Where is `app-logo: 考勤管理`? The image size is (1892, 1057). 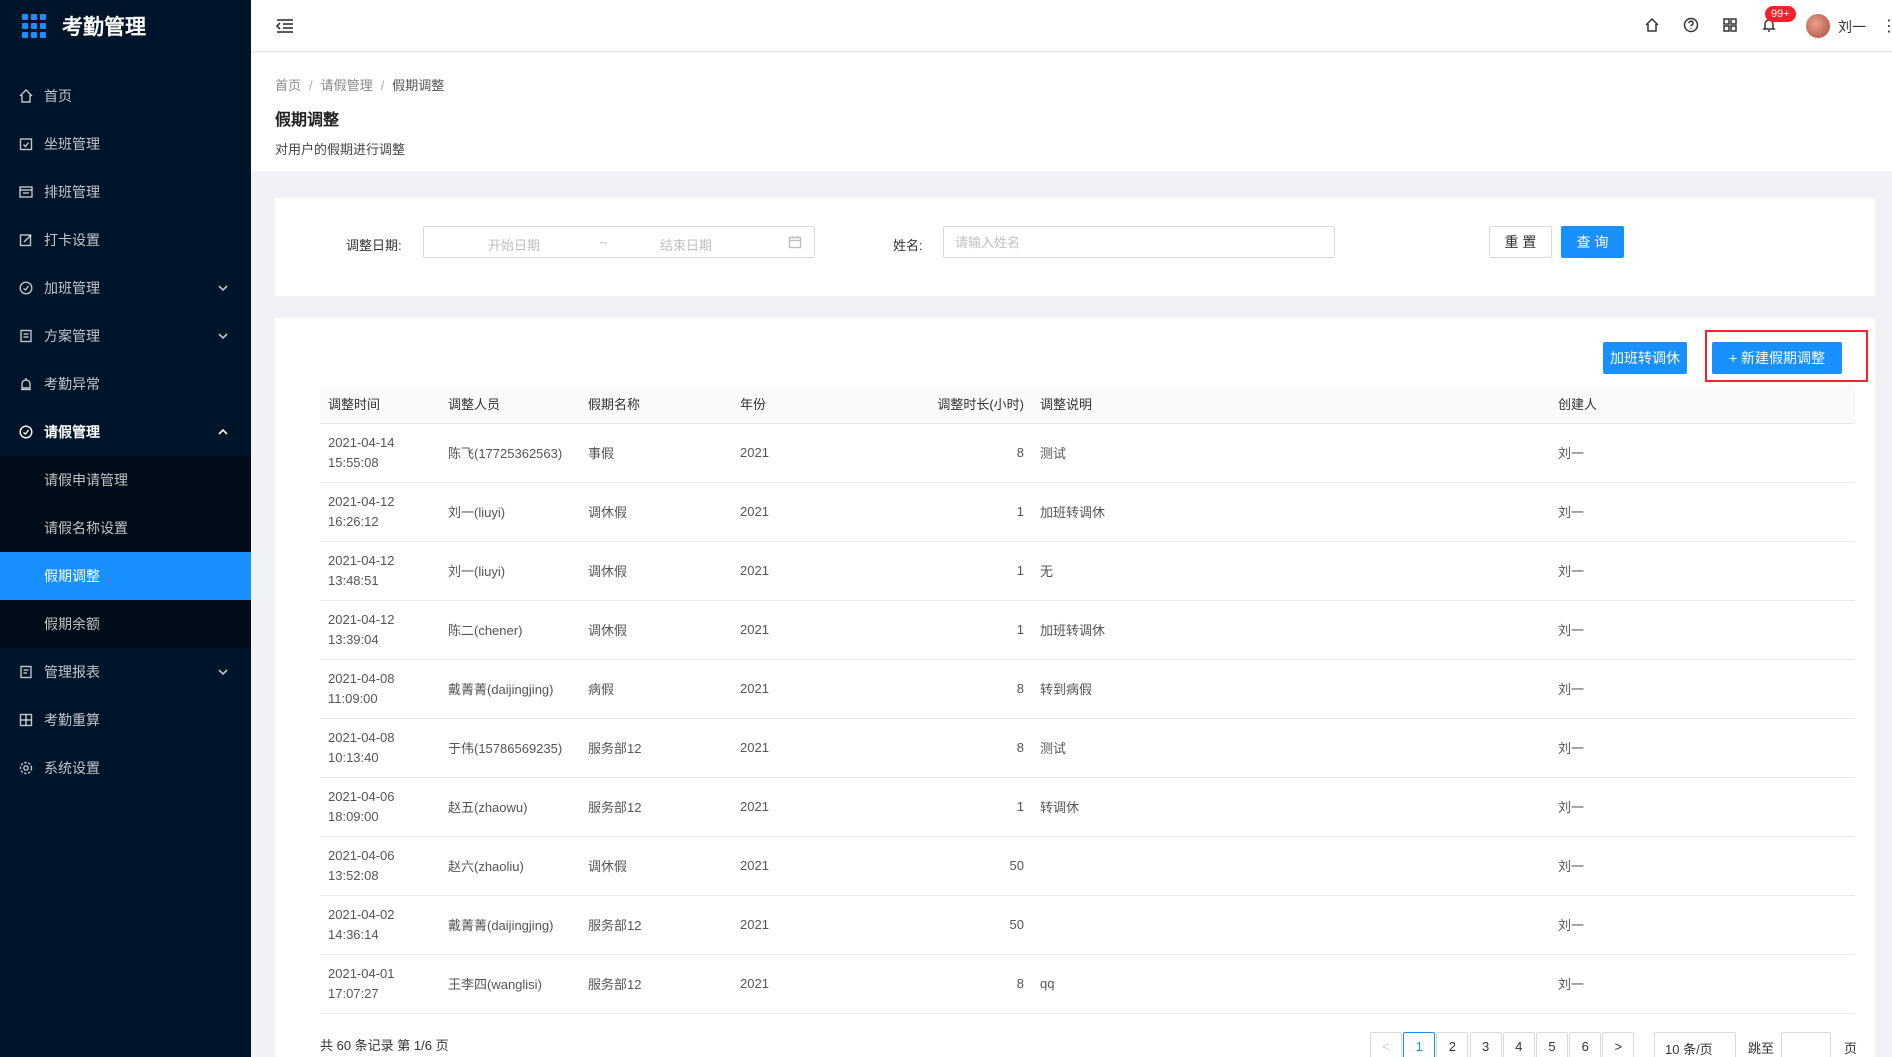 app-logo: 考勤管理 is located at coordinates (125, 26).